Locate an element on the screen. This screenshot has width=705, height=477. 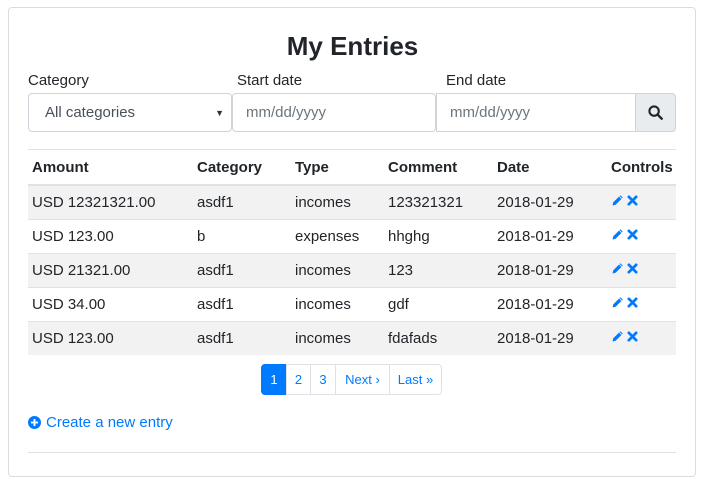
end-date-placeholder: mm/dd/yyyy is located at coordinates (490, 112).